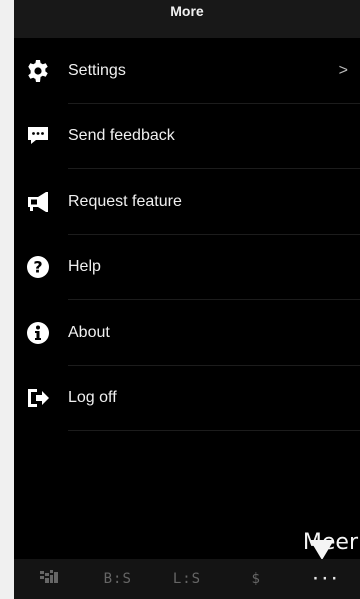 Image resolution: width=360 pixels, height=599 pixels. Describe the element at coordinates (343, 70) in the screenshot. I see `chevron-right-icon: >` at that location.